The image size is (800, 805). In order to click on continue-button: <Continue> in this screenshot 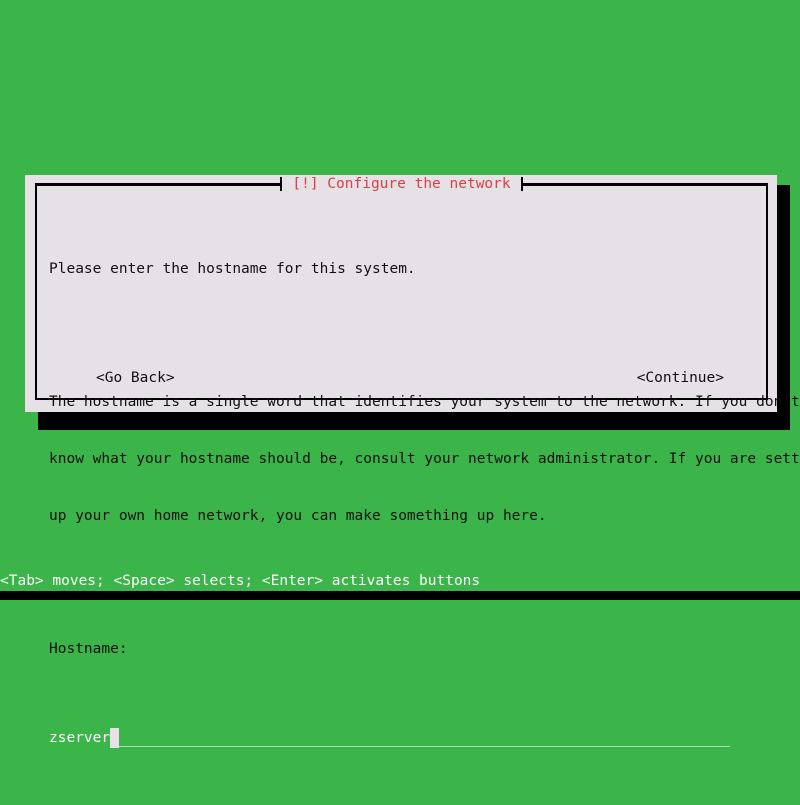, I will do `click(680, 378)`.